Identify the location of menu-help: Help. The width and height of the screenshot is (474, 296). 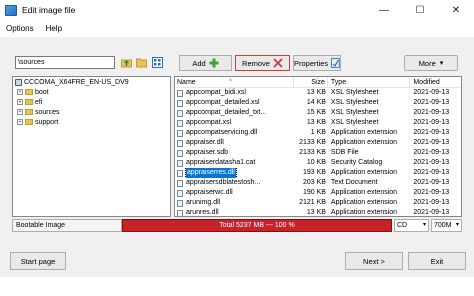
(54, 28).